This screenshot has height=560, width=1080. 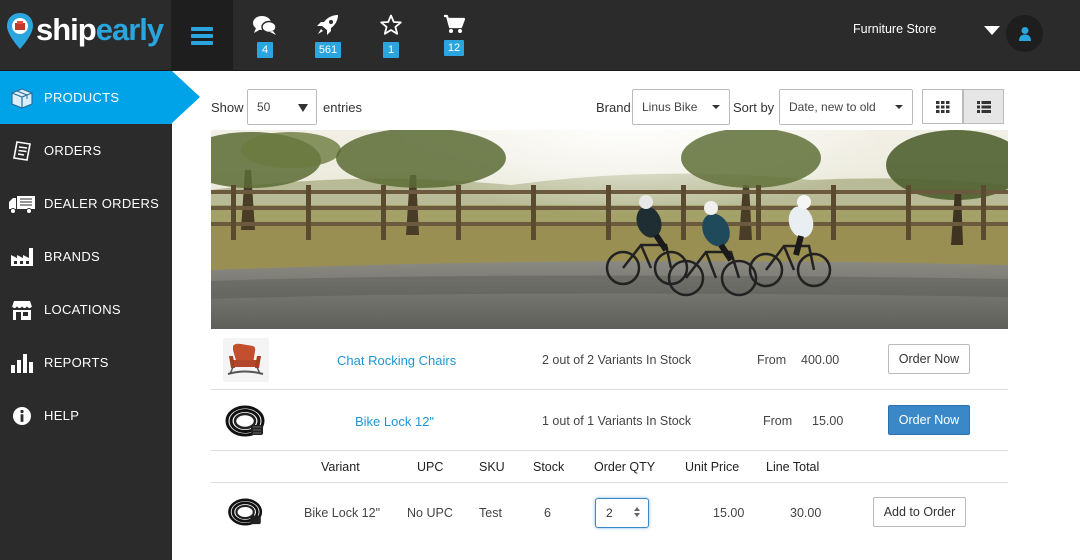 What do you see at coordinates (613, 107) in the screenshot?
I see `brand-label: Brand` at bounding box center [613, 107].